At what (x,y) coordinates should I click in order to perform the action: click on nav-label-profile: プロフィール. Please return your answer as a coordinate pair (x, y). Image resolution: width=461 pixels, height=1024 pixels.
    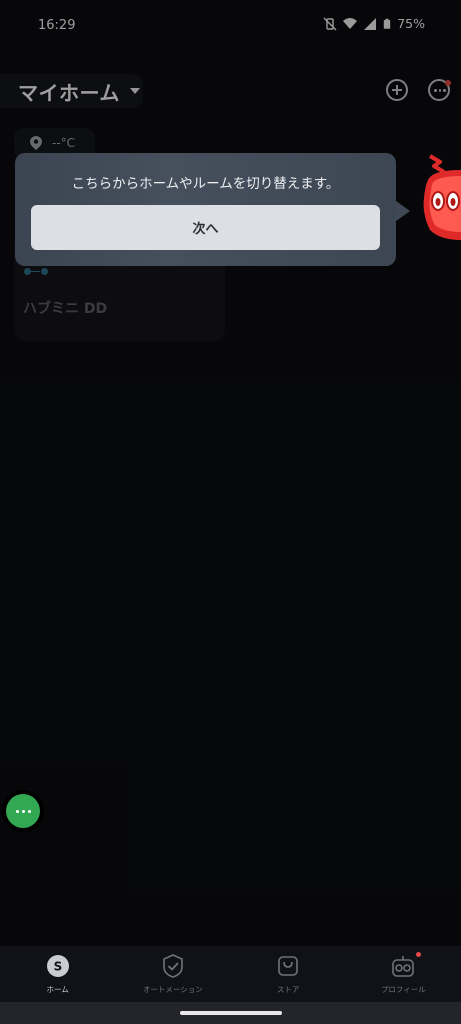
    Looking at the image, I should click on (403, 989).